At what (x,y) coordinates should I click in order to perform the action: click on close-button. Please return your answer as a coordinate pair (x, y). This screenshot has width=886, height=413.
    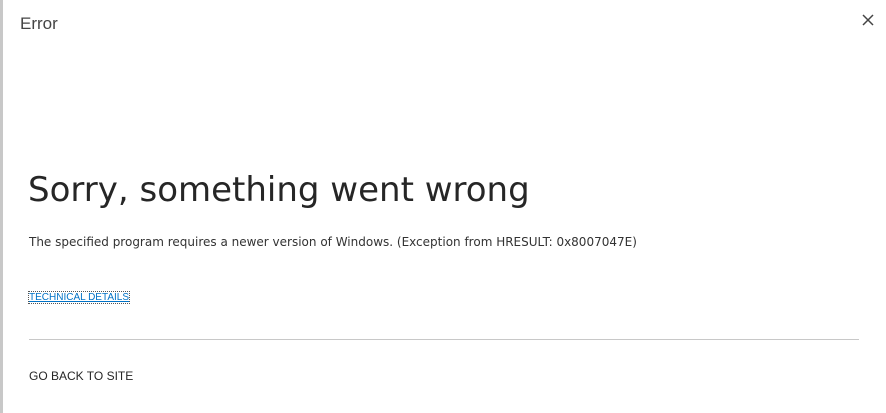
    Looking at the image, I should click on (868, 20).